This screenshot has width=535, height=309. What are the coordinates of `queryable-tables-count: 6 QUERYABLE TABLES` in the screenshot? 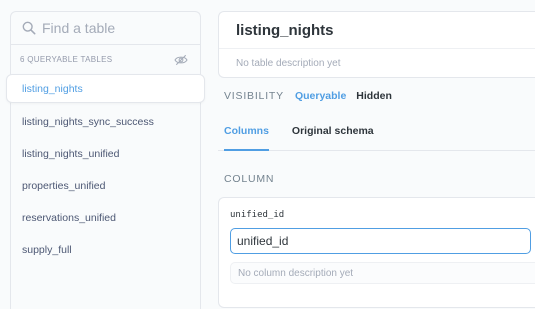 It's located at (66, 59).